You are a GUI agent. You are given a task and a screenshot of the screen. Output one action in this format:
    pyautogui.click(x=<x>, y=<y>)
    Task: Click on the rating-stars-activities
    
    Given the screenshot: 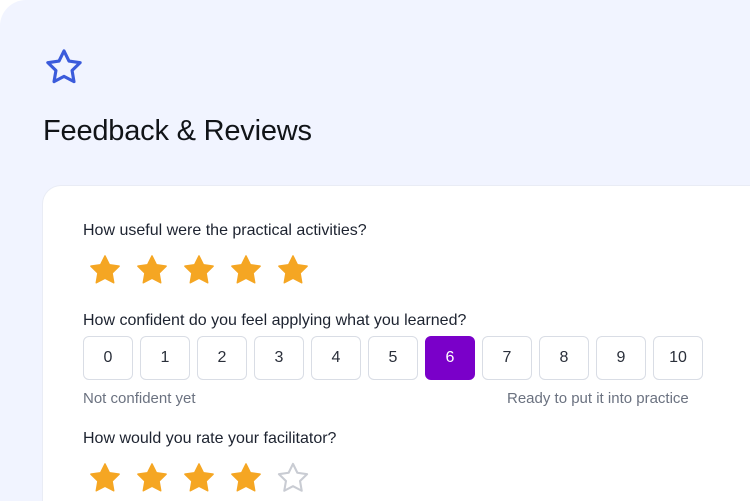 What is the action you would take?
    pyautogui.click(x=199, y=270)
    